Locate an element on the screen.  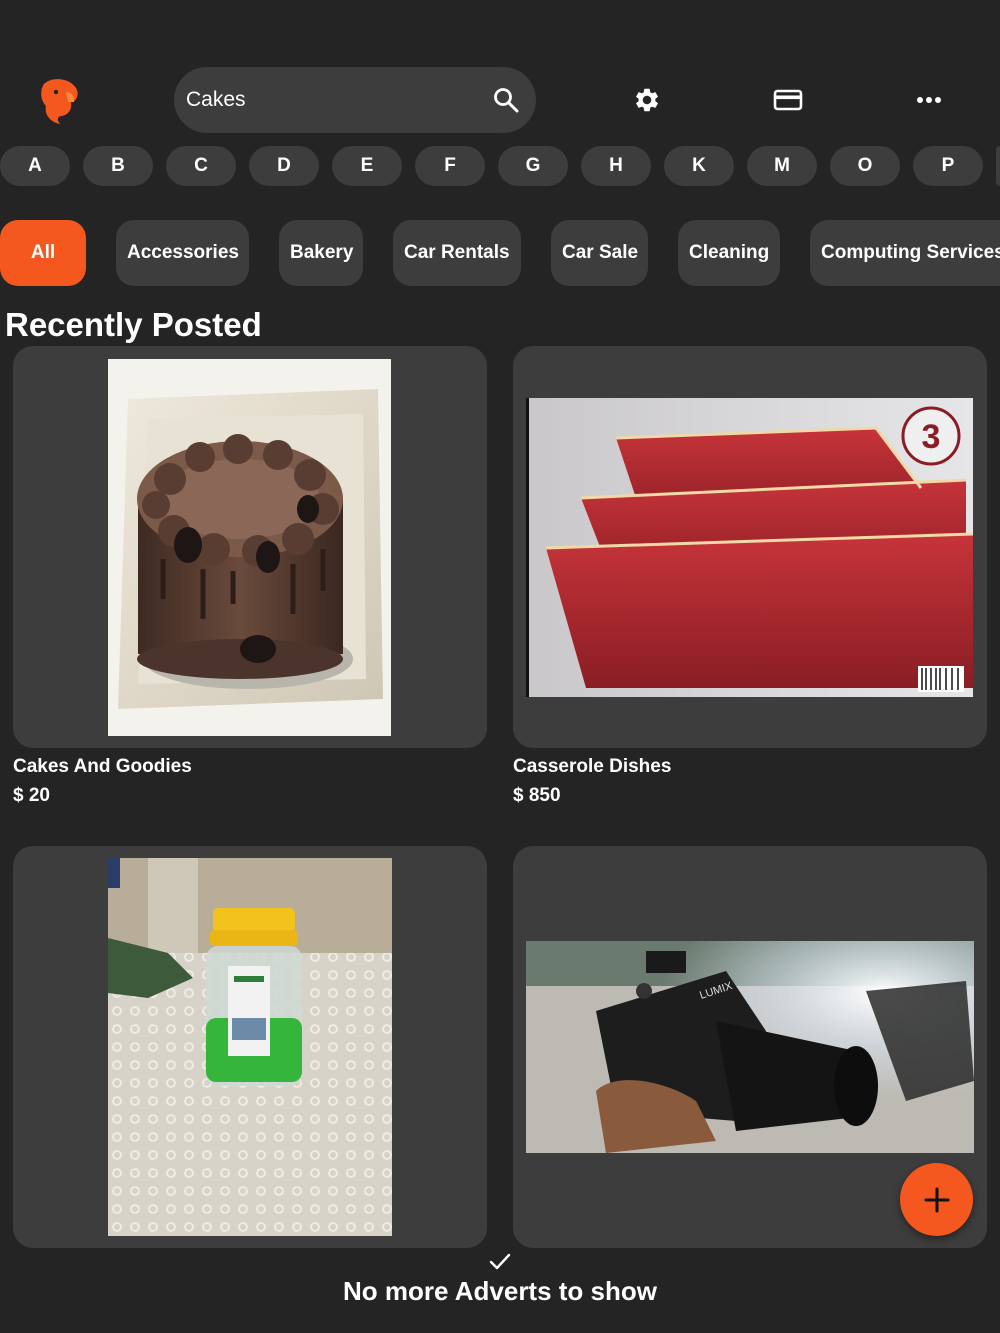
svg-text: 3 is located at coordinates (931, 437).